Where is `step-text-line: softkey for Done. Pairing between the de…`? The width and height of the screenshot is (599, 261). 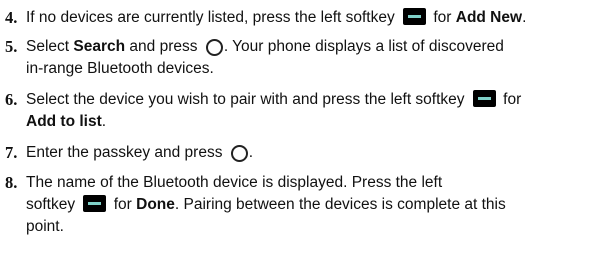
step-text-line: softkey for Done. Pairing between the de… is located at coordinates (266, 205).